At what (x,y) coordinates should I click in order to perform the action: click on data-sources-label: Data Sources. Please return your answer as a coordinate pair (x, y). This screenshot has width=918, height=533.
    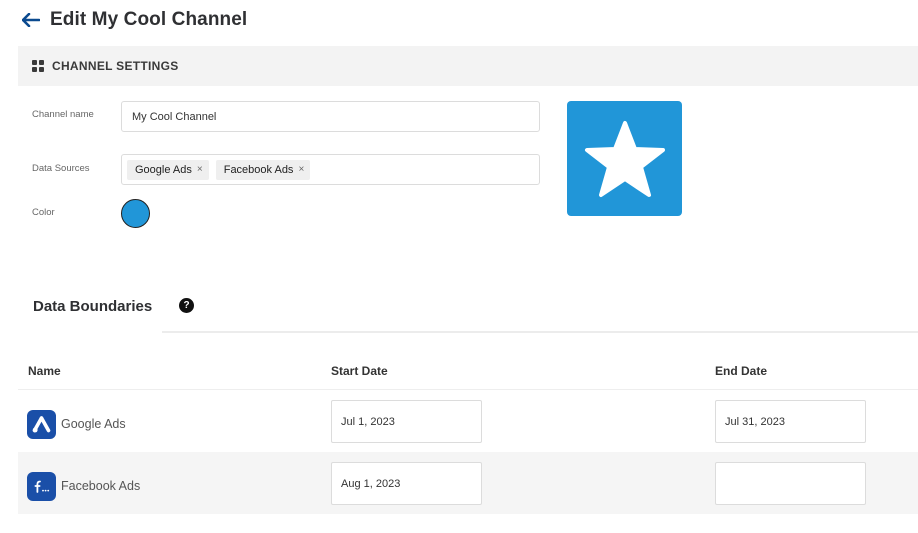
    Looking at the image, I should click on (61, 168).